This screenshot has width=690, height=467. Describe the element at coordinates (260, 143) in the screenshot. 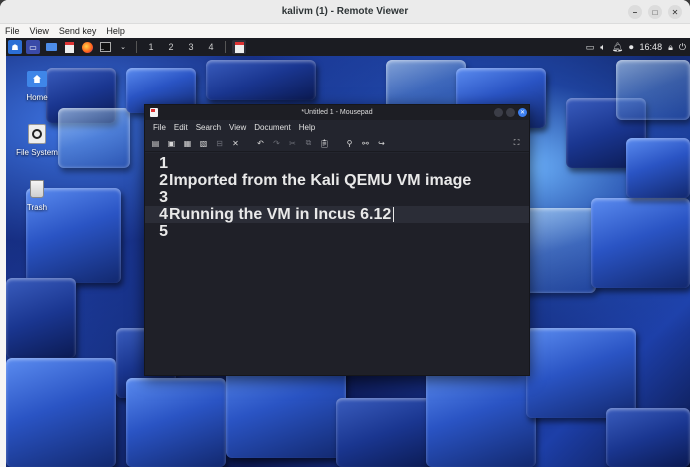

I see `undo-icon: ↶` at that location.